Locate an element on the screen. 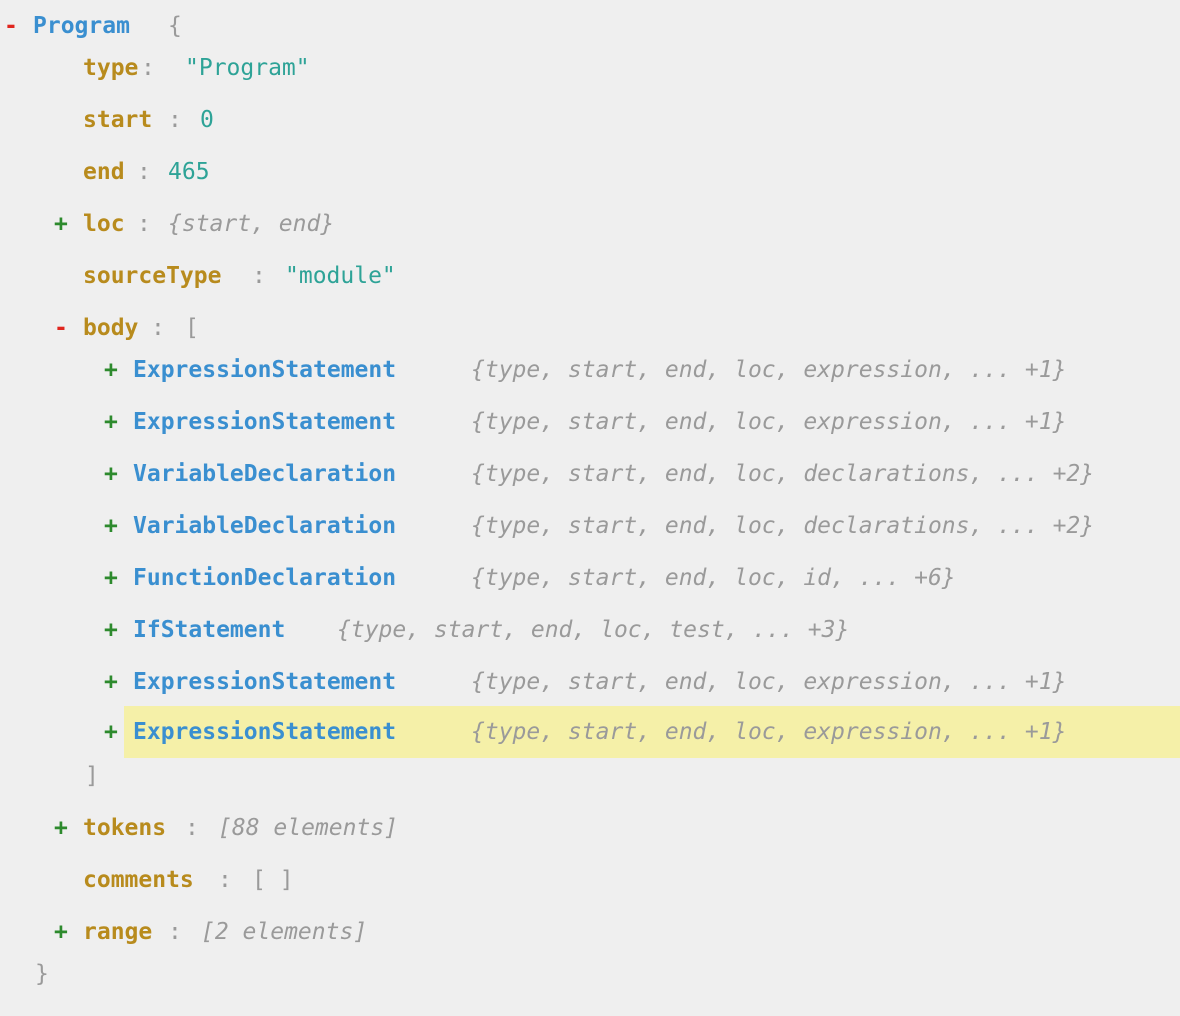  property-value: [ ] is located at coordinates (273, 880).